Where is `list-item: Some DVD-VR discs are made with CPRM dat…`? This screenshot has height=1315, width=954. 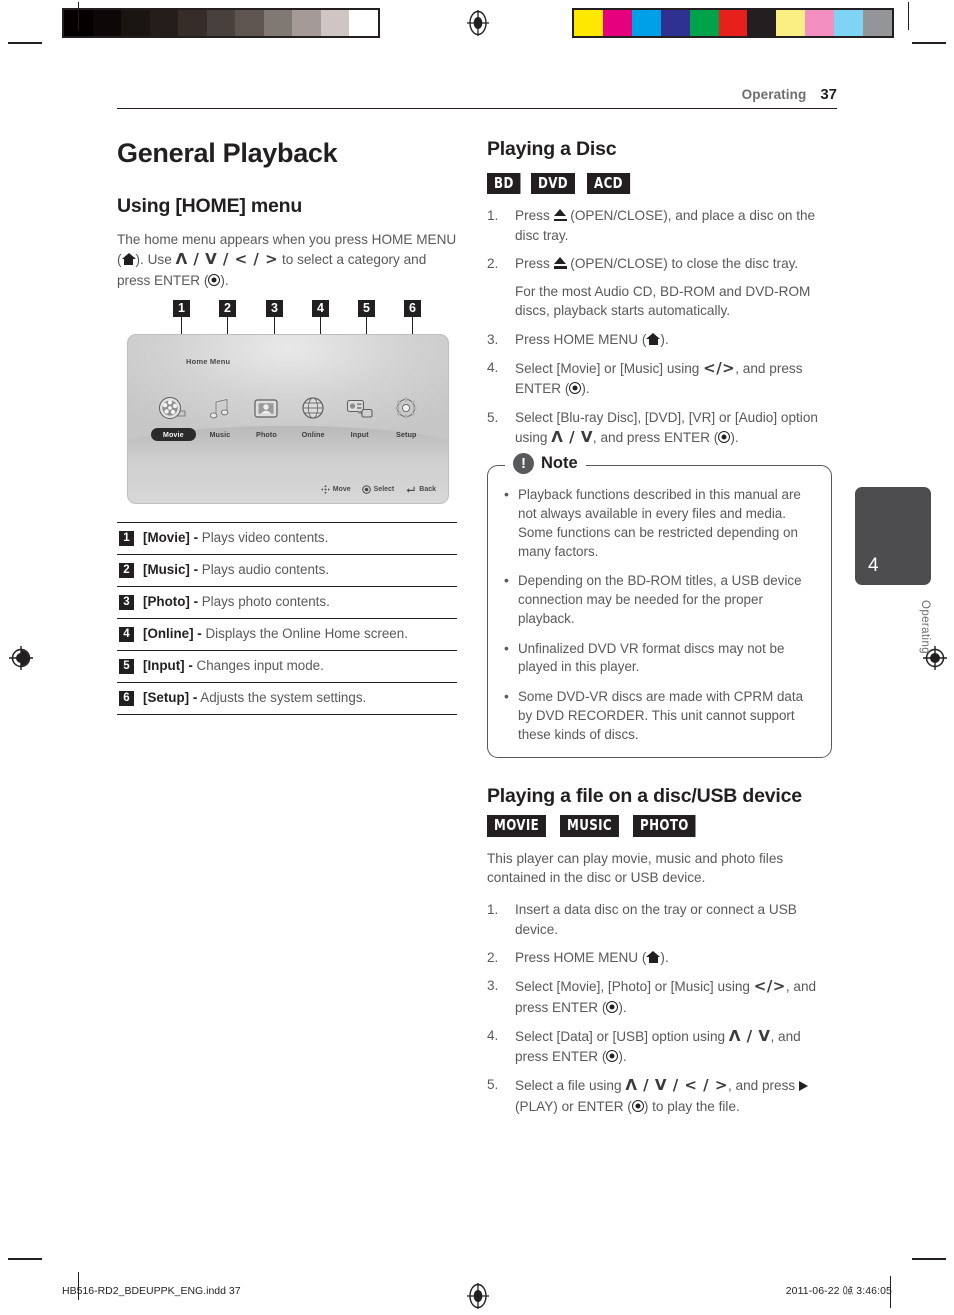
list-item: Some DVD-VR discs are made with CPRM dat… is located at coordinates (659, 715).